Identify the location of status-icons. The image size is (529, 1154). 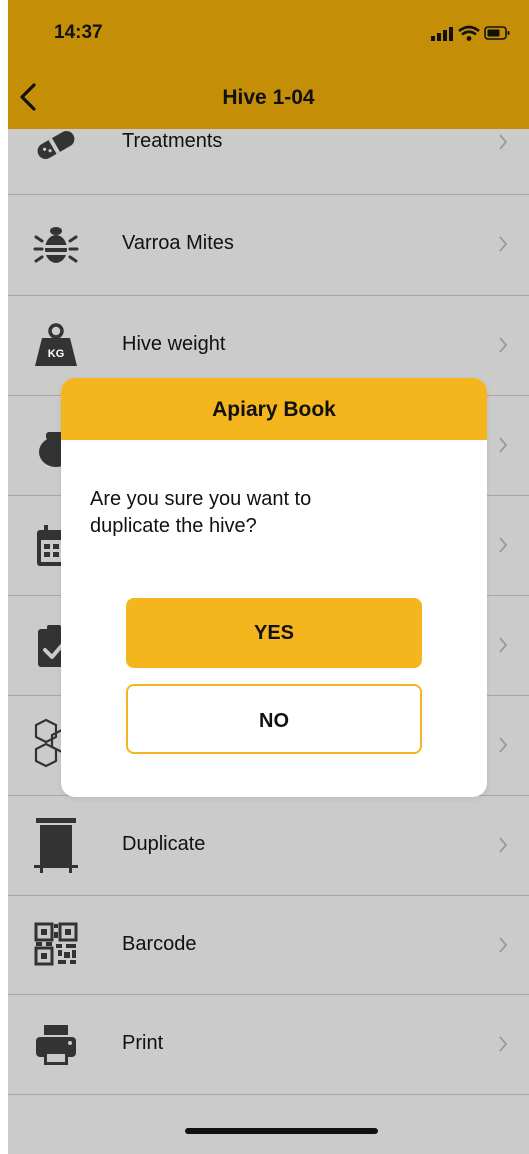
(470, 33).